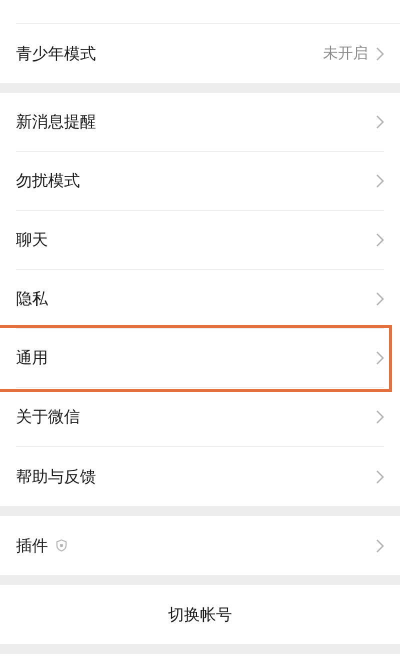 The height and width of the screenshot is (668, 400). What do you see at coordinates (61, 545) in the screenshot?
I see `shield-icon` at bounding box center [61, 545].